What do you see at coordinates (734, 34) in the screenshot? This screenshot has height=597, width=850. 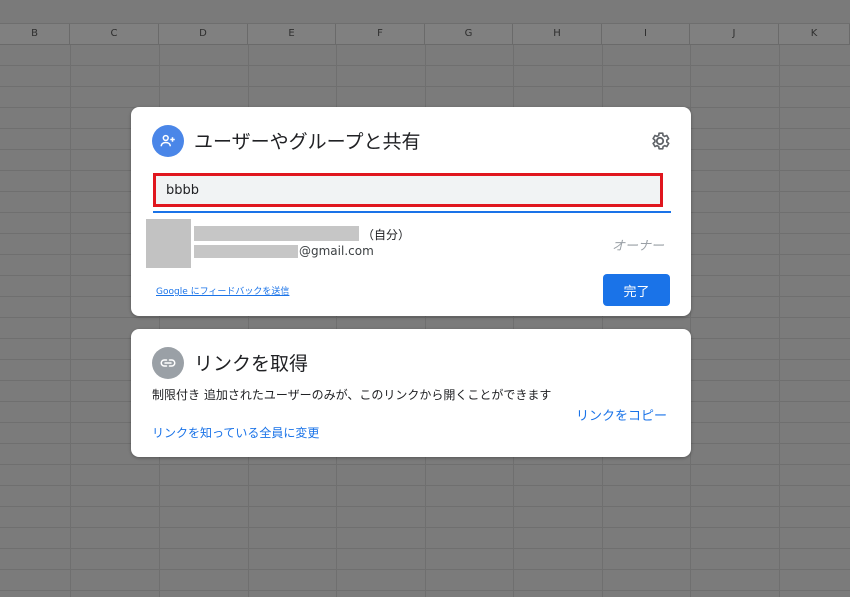 I see `column-header-j: J` at bounding box center [734, 34].